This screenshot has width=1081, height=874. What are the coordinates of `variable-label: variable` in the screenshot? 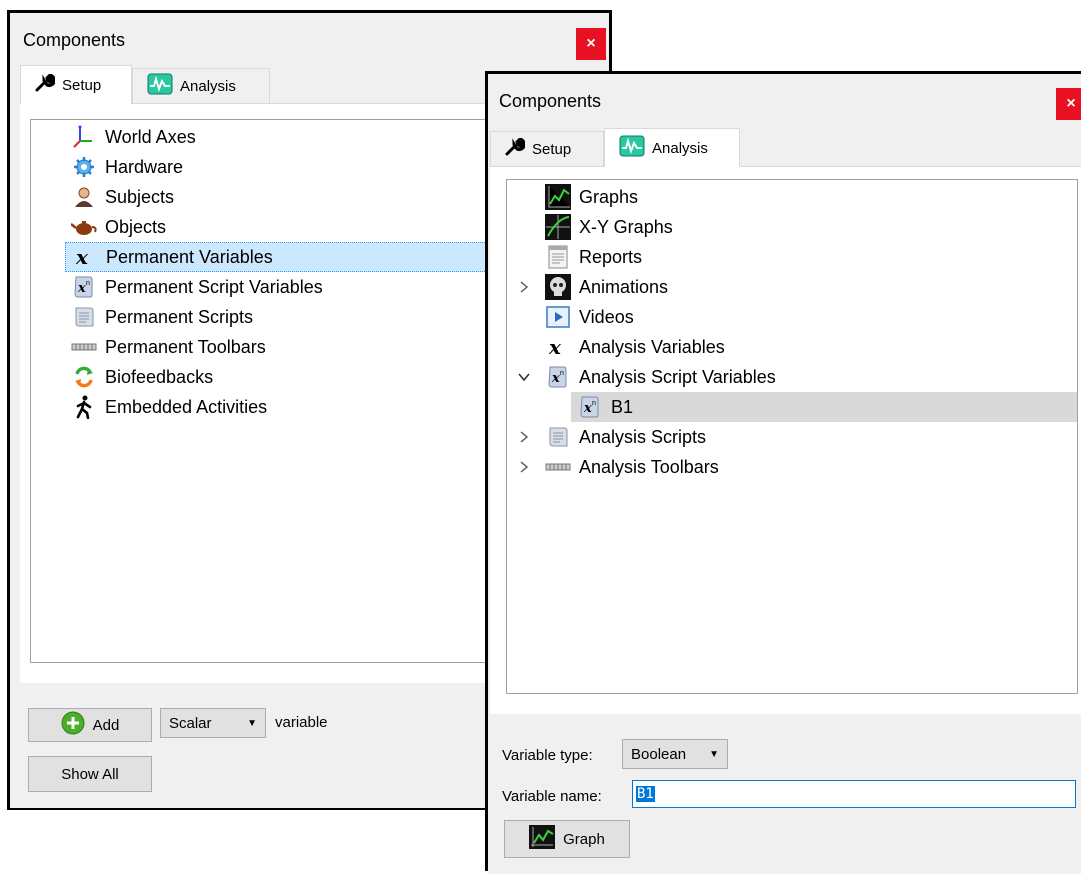 It's located at (301, 722).